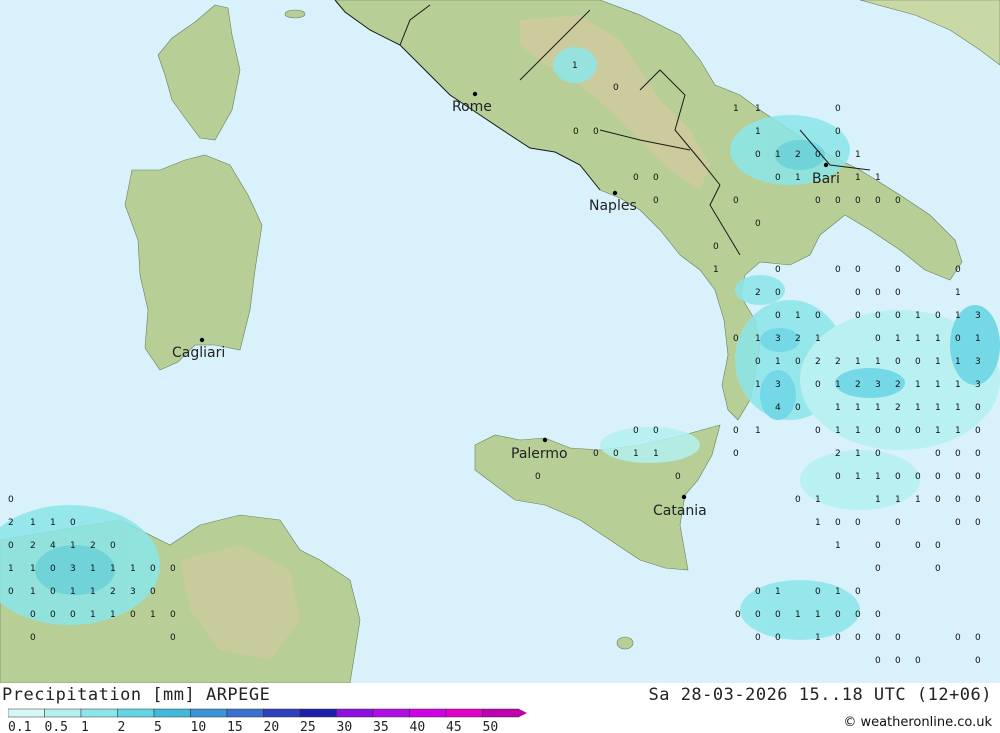 This screenshot has width=1000, height=733. I want to click on precip-value: 3, so click(878, 385).